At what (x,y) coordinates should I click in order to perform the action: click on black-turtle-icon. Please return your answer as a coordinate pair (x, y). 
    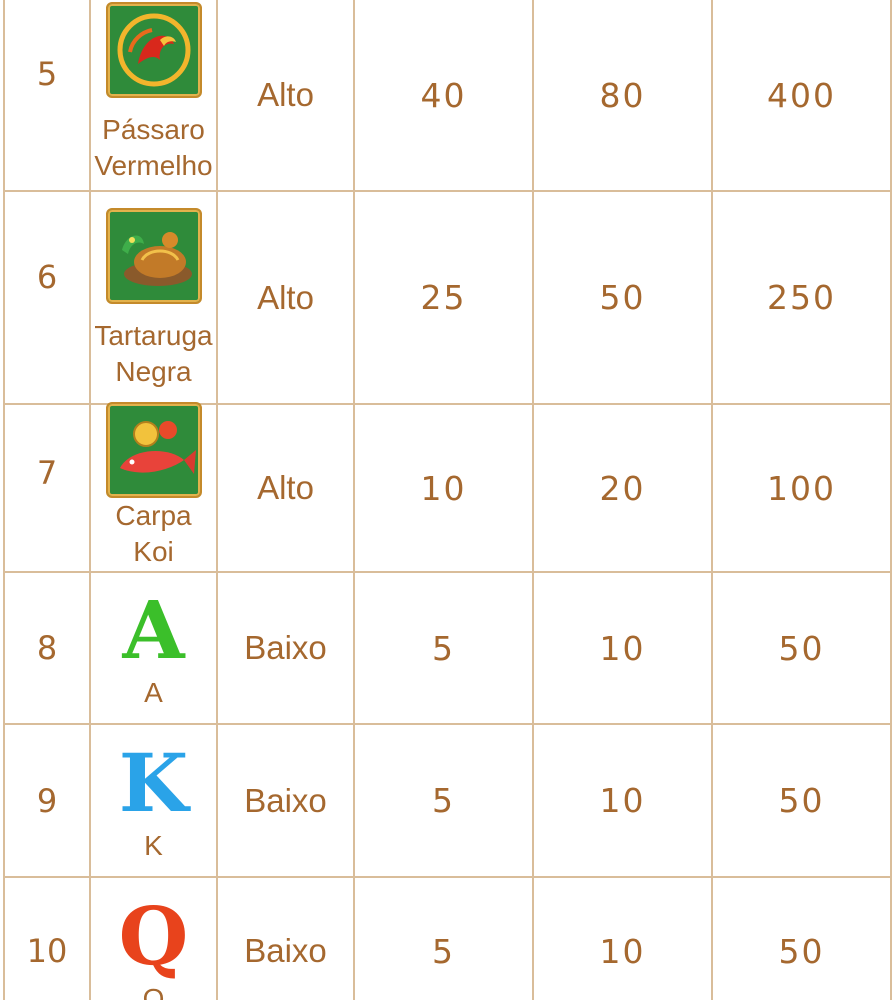
    Looking at the image, I should click on (153, 255).